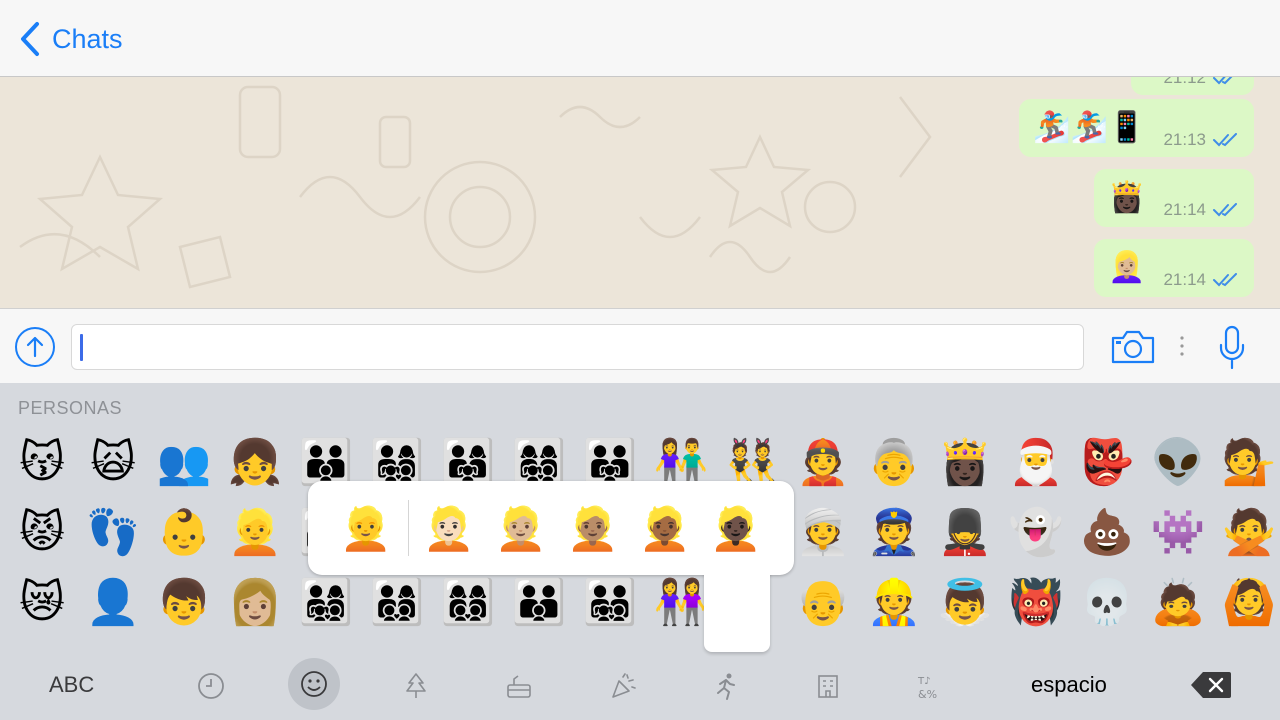 The height and width of the screenshot is (720, 1280). I want to click on category-celebration, so click(622, 686).